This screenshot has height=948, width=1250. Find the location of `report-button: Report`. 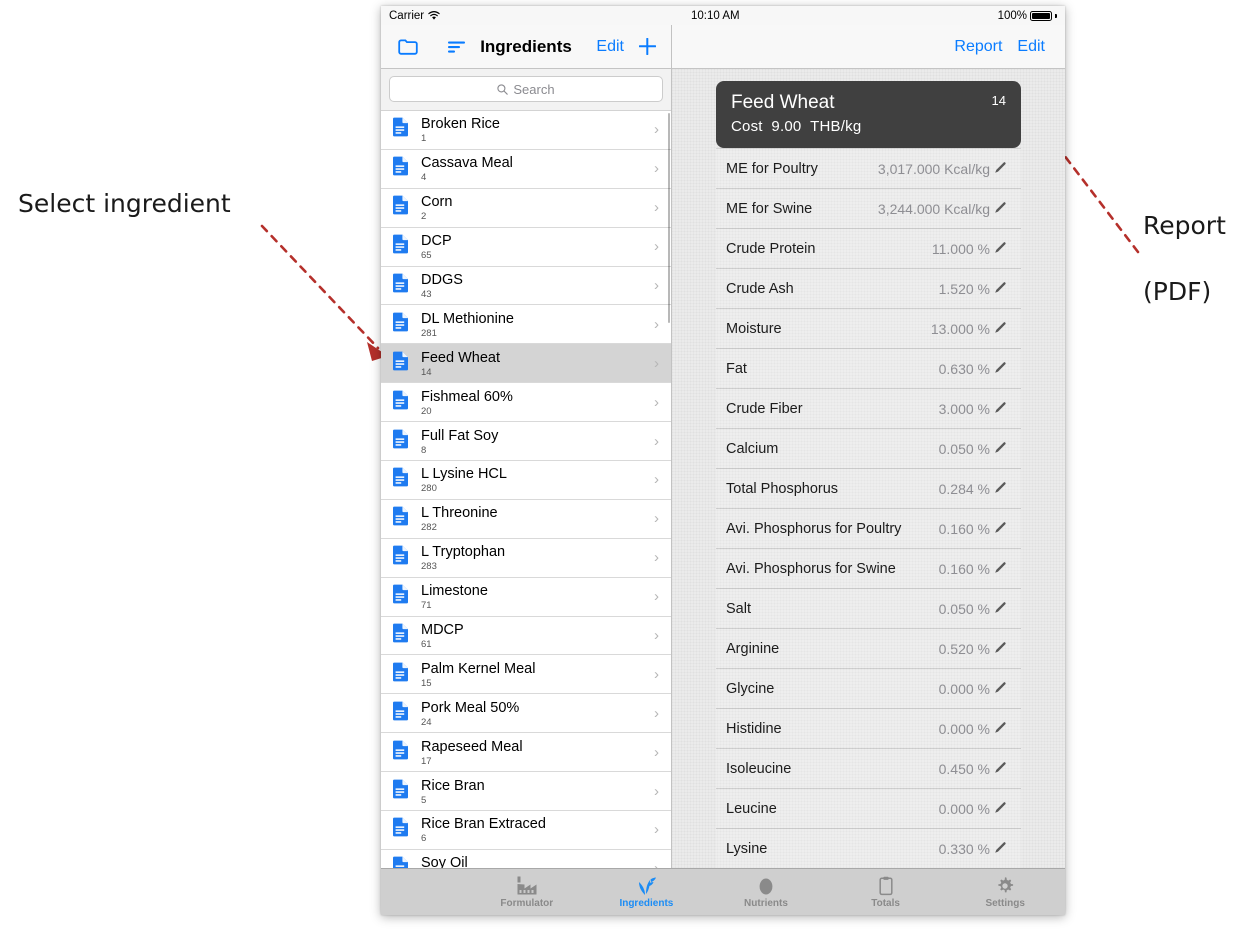

report-button: Report is located at coordinates (978, 47).